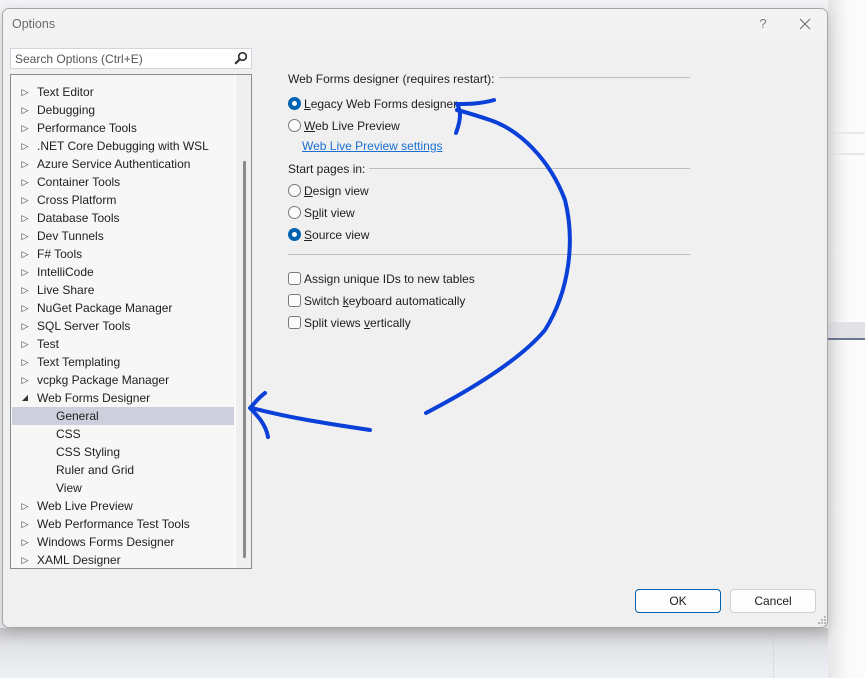 The image size is (865, 678). I want to click on tree-item: ▷ NuGet Package Manager, so click(123, 308).